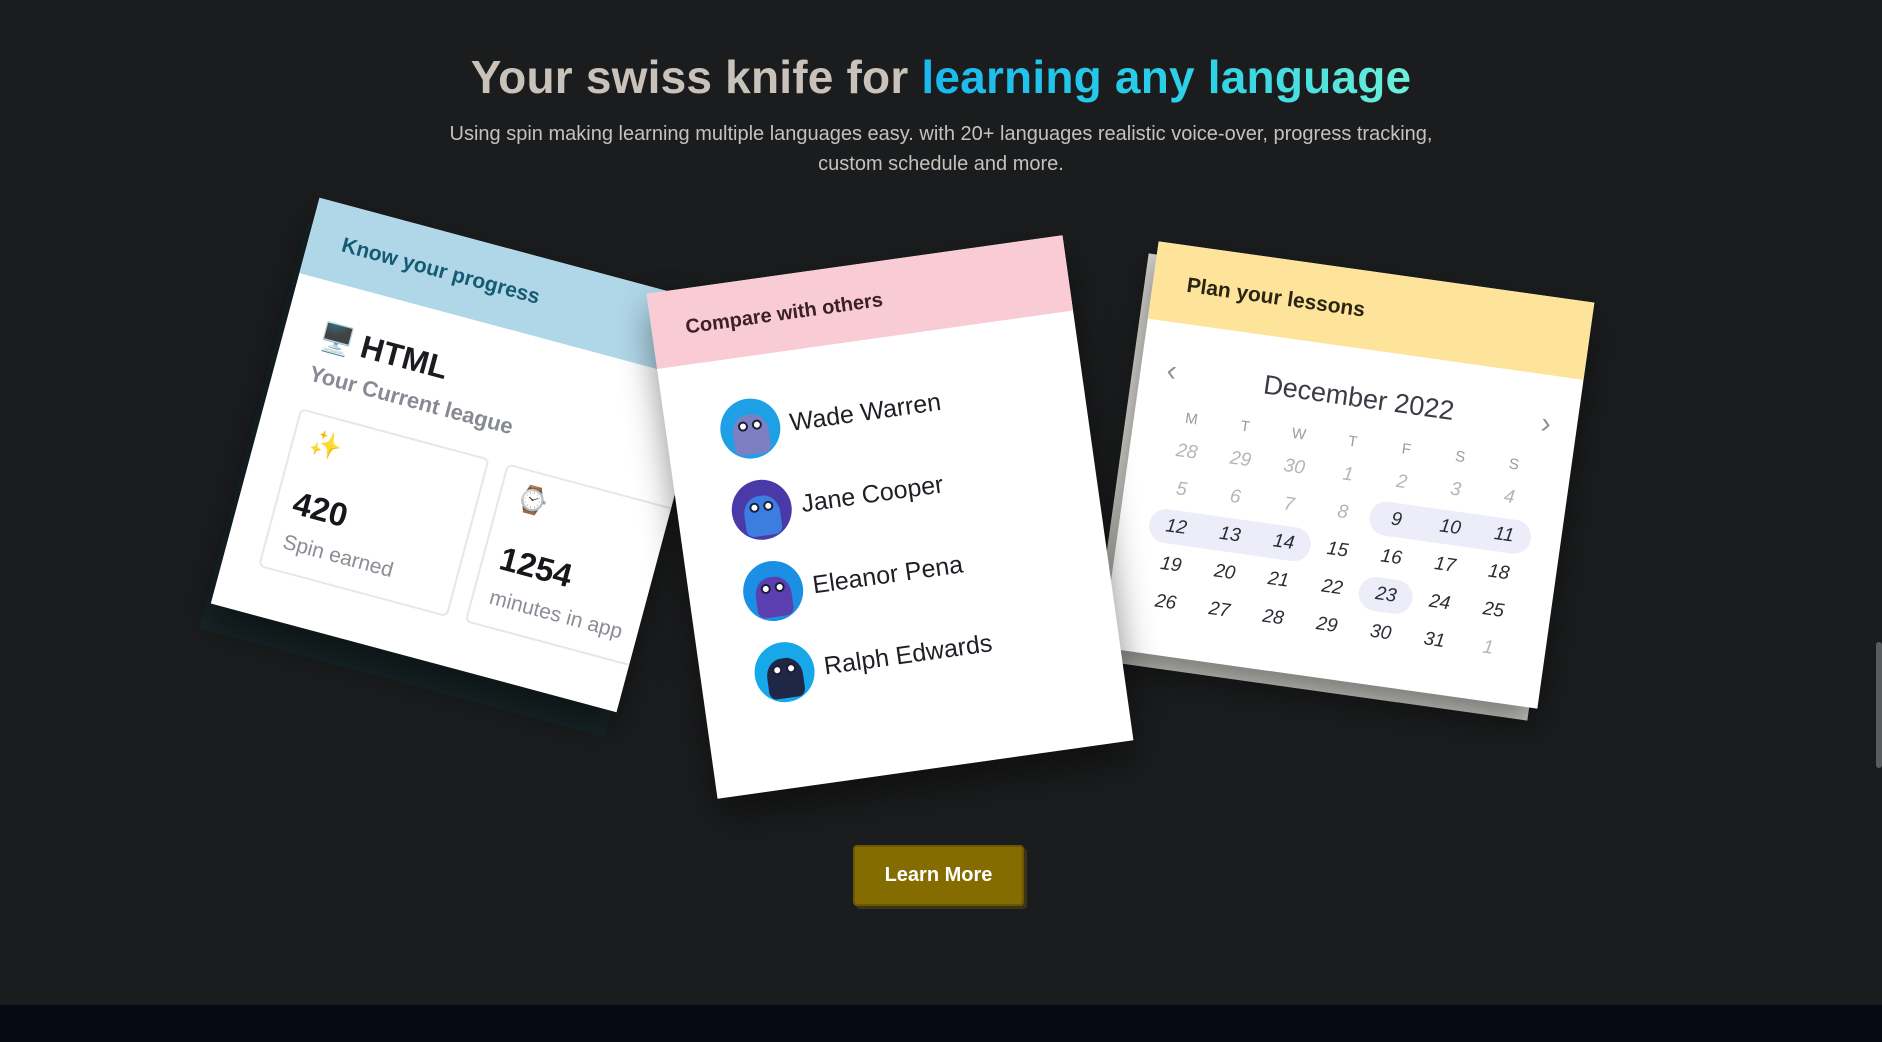 The image size is (1882, 1042). Describe the element at coordinates (1879, 705) in the screenshot. I see `scrollbar-thumb` at that location.